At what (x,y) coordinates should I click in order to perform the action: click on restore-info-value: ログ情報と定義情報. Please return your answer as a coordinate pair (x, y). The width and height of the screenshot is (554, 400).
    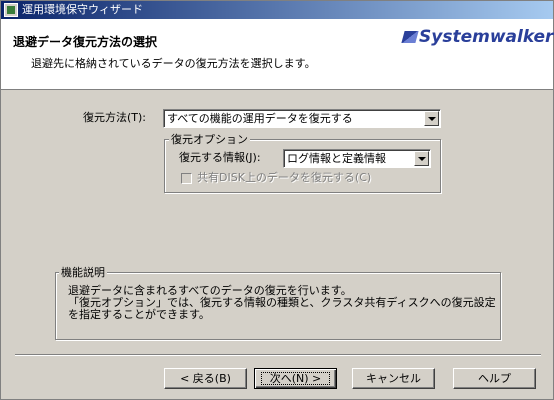
    Looking at the image, I should click on (336, 158).